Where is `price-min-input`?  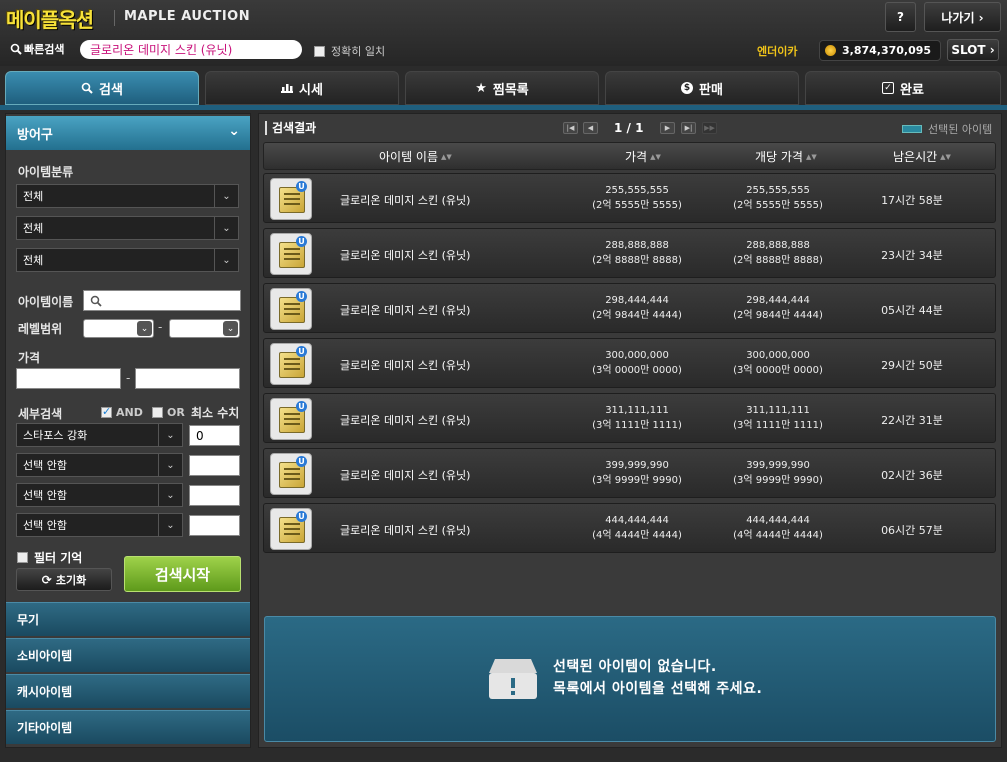
price-min-input is located at coordinates (68, 378).